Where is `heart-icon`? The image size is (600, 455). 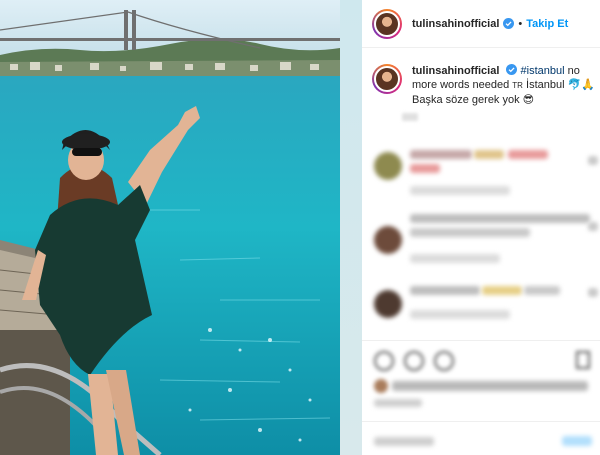
heart-icon is located at coordinates (384, 361).